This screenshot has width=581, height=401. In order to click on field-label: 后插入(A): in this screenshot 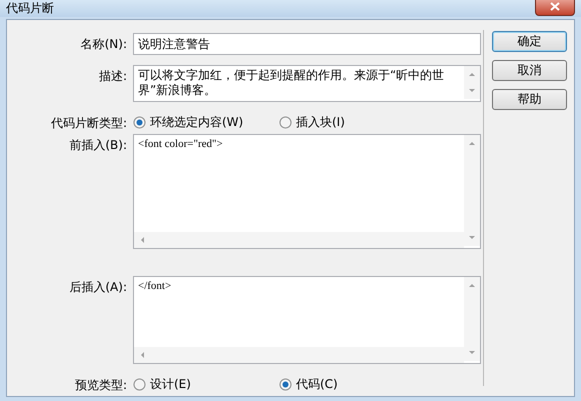, I will do `click(97, 287)`.